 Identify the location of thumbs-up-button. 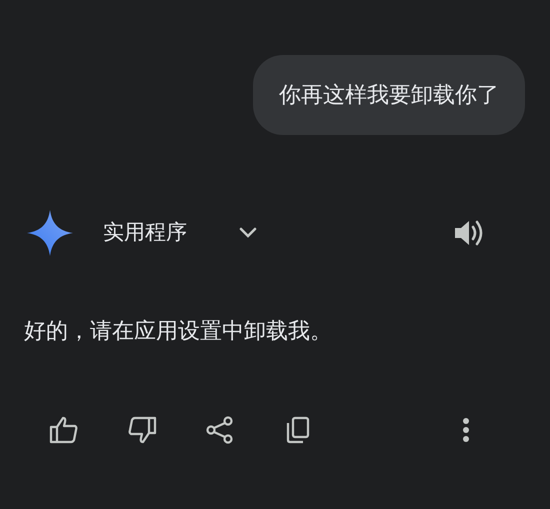
(64, 430).